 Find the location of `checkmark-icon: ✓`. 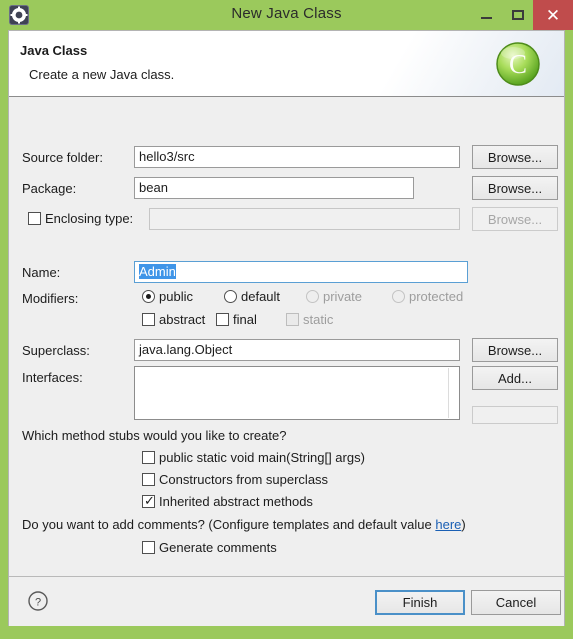

checkmark-icon: ✓ is located at coordinates (149, 500).